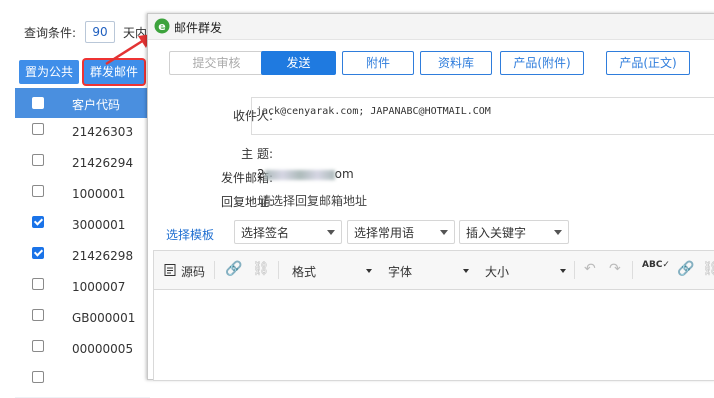 This screenshot has height=398, width=714. Describe the element at coordinates (482, 150) in the screenshot. I see `subject-input` at that location.